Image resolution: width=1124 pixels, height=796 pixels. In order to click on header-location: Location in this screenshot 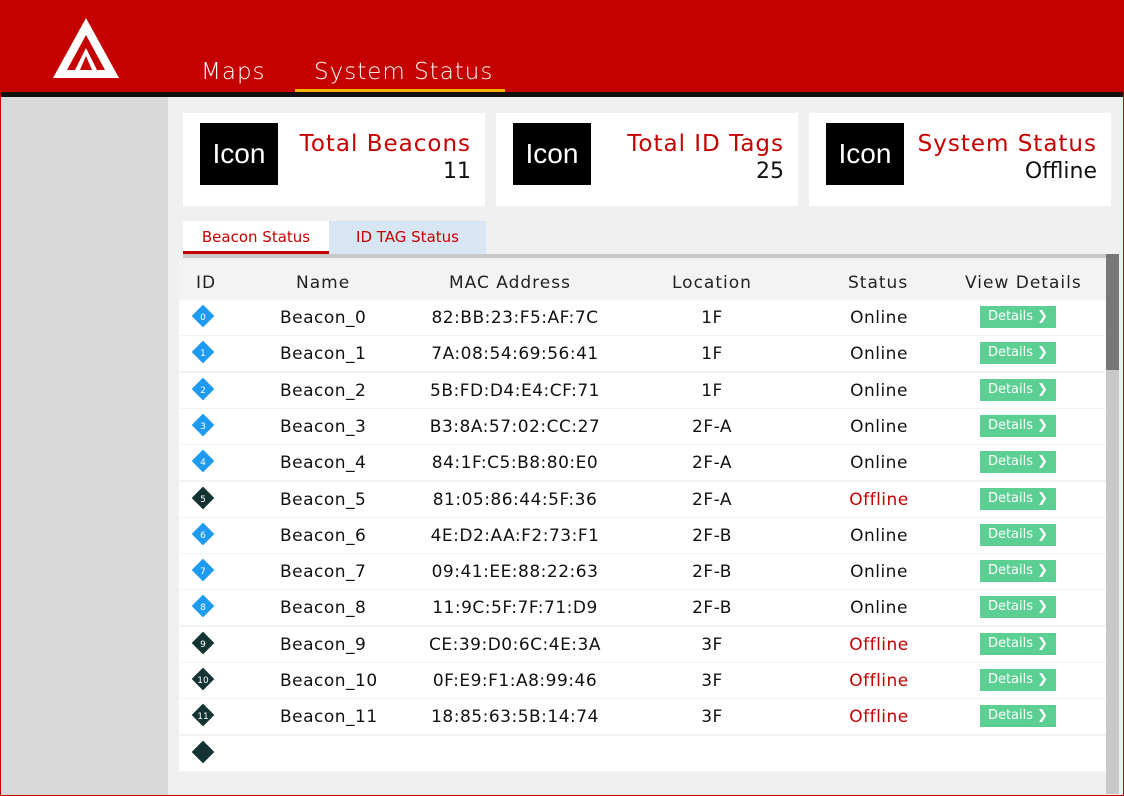, I will do `click(712, 283)`.